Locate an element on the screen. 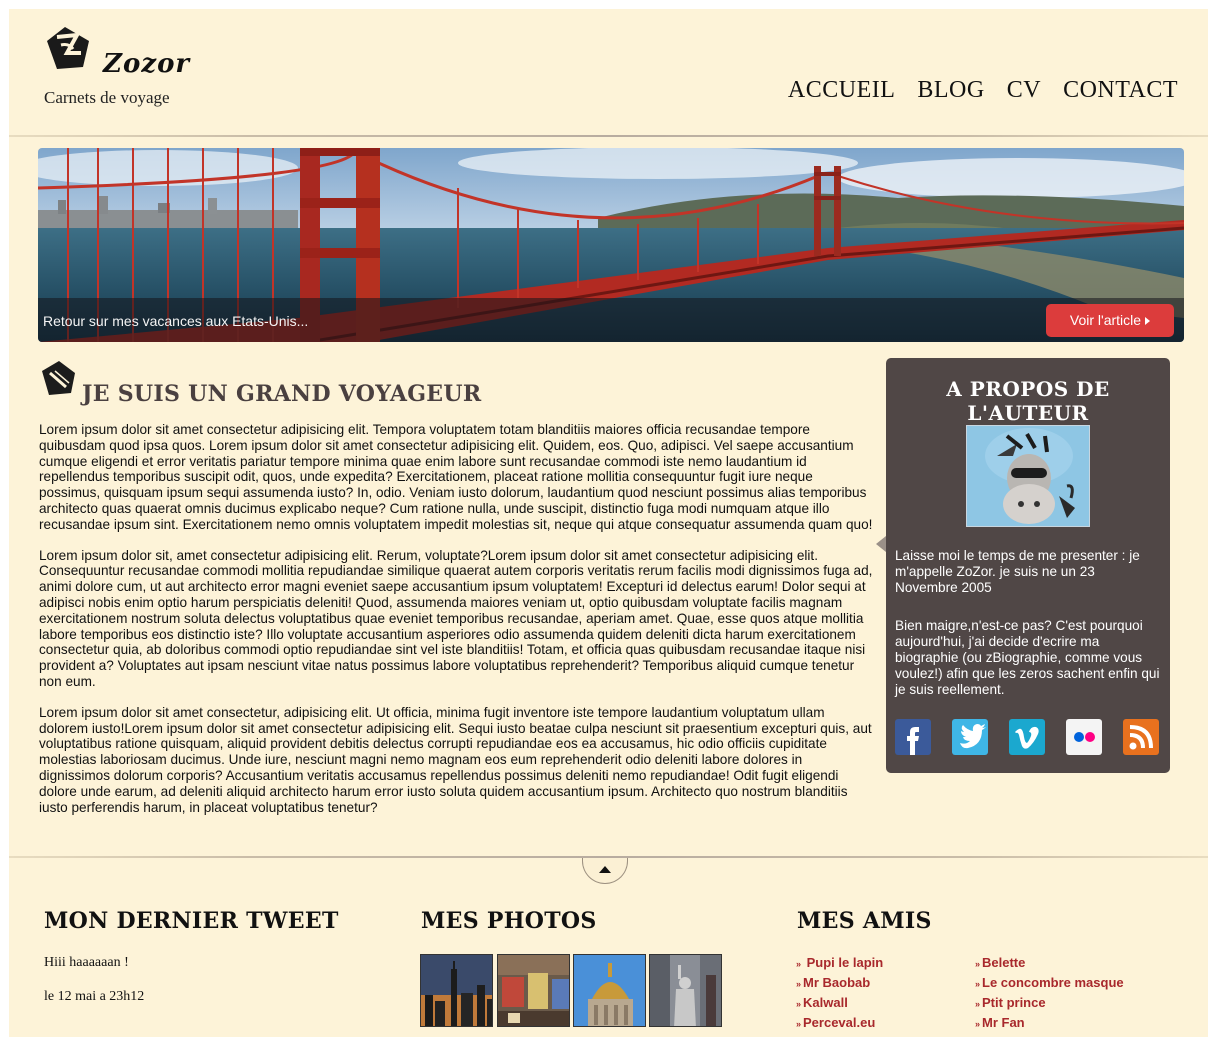 This screenshot has height=1037, width=1208. facebook-icon is located at coordinates (913, 737).